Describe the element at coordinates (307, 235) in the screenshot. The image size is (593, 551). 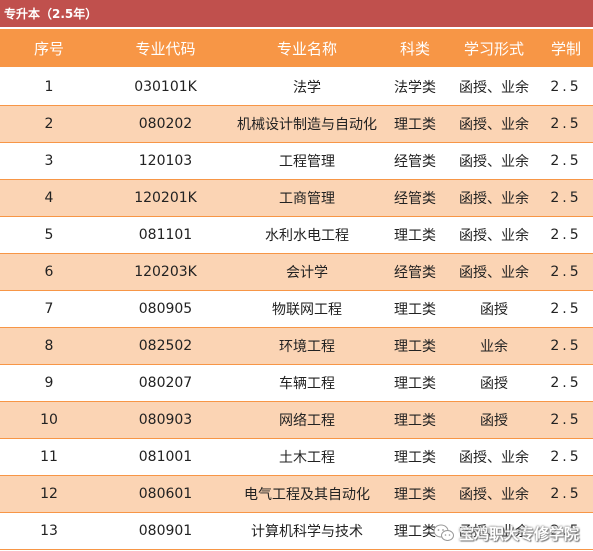
I see `row-major-name: 水利水电工程` at that location.